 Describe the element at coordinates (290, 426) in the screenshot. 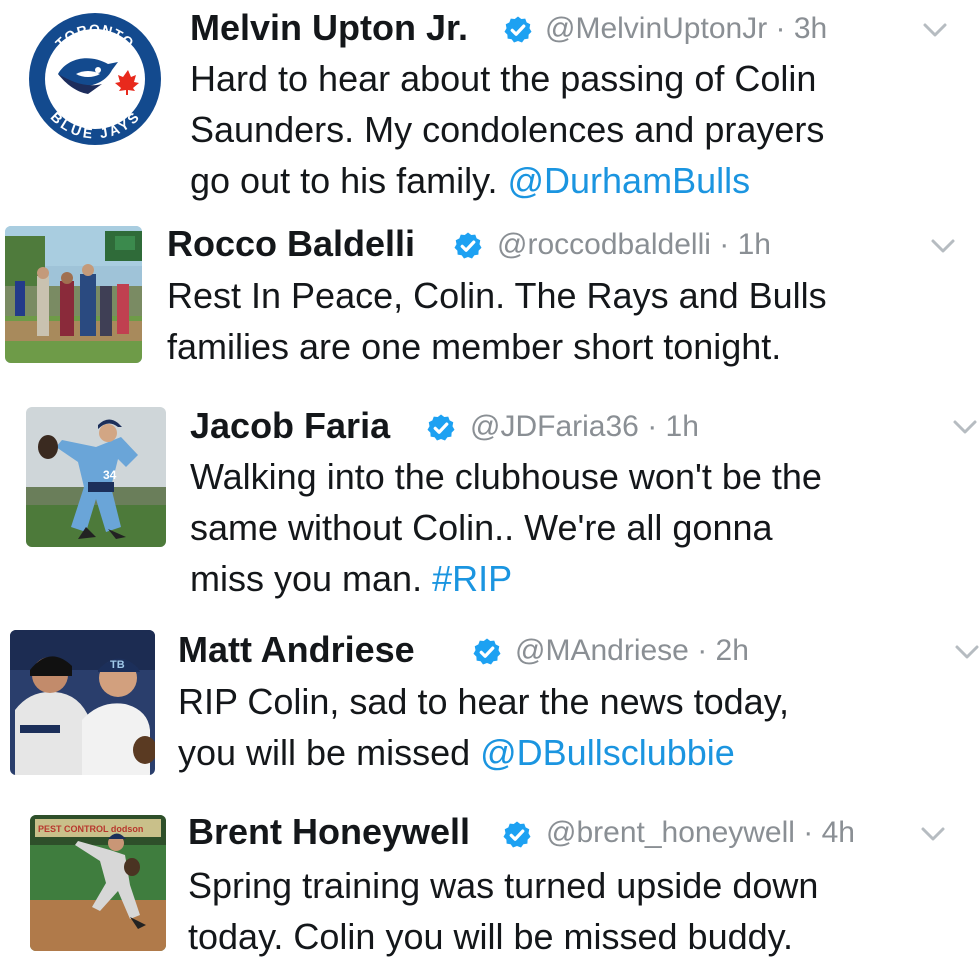

I see `author-name: Jacob Faria` at that location.